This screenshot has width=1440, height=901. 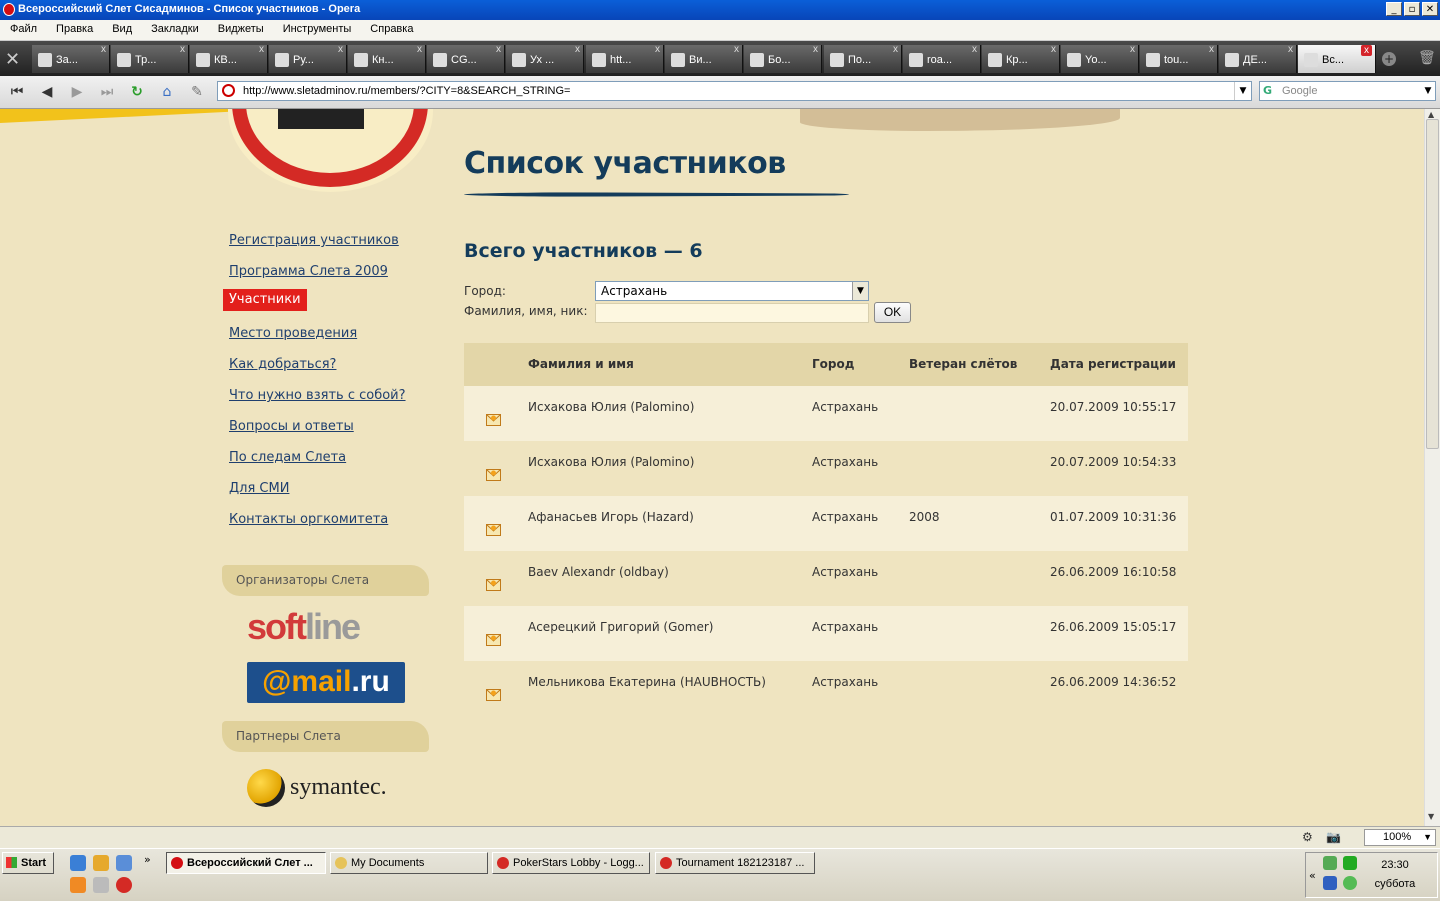 What do you see at coordinates (17, 92) in the screenshot?
I see `rewind-icon: ⏮` at bounding box center [17, 92].